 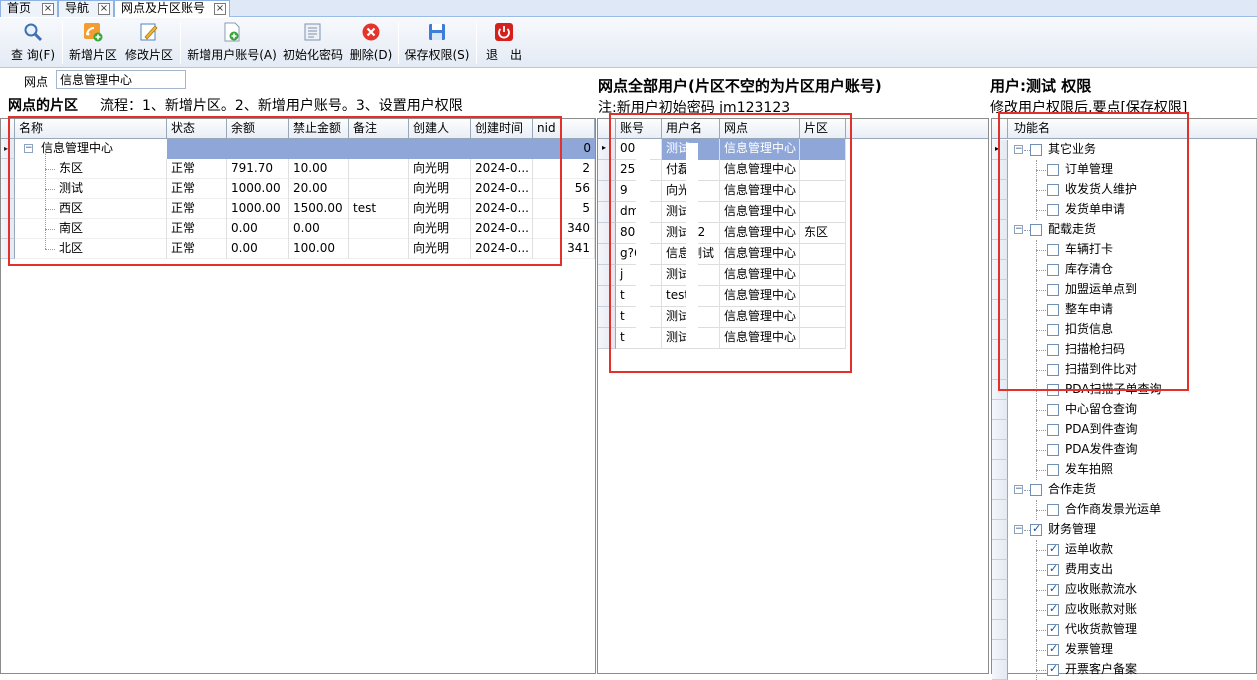 What do you see at coordinates (1124, 670) in the screenshot?
I see `permission-item: 开票客户备案` at bounding box center [1124, 670].